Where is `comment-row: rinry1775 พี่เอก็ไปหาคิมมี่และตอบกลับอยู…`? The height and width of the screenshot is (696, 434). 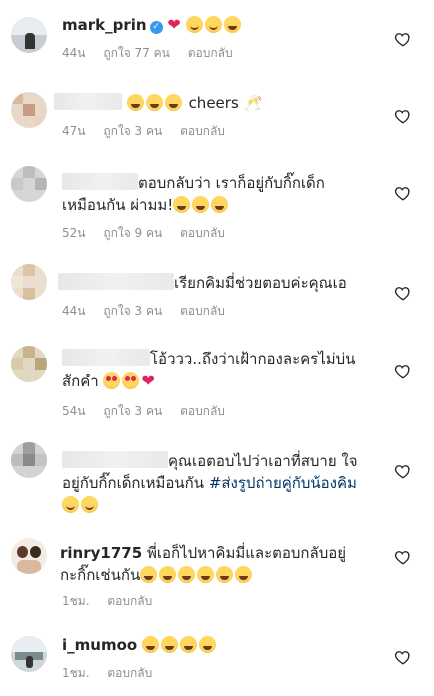
comment-row: rinry1775 พี่เอก็ไปหาคิมมี่และตอบกลับอยู… is located at coordinates (217, 570).